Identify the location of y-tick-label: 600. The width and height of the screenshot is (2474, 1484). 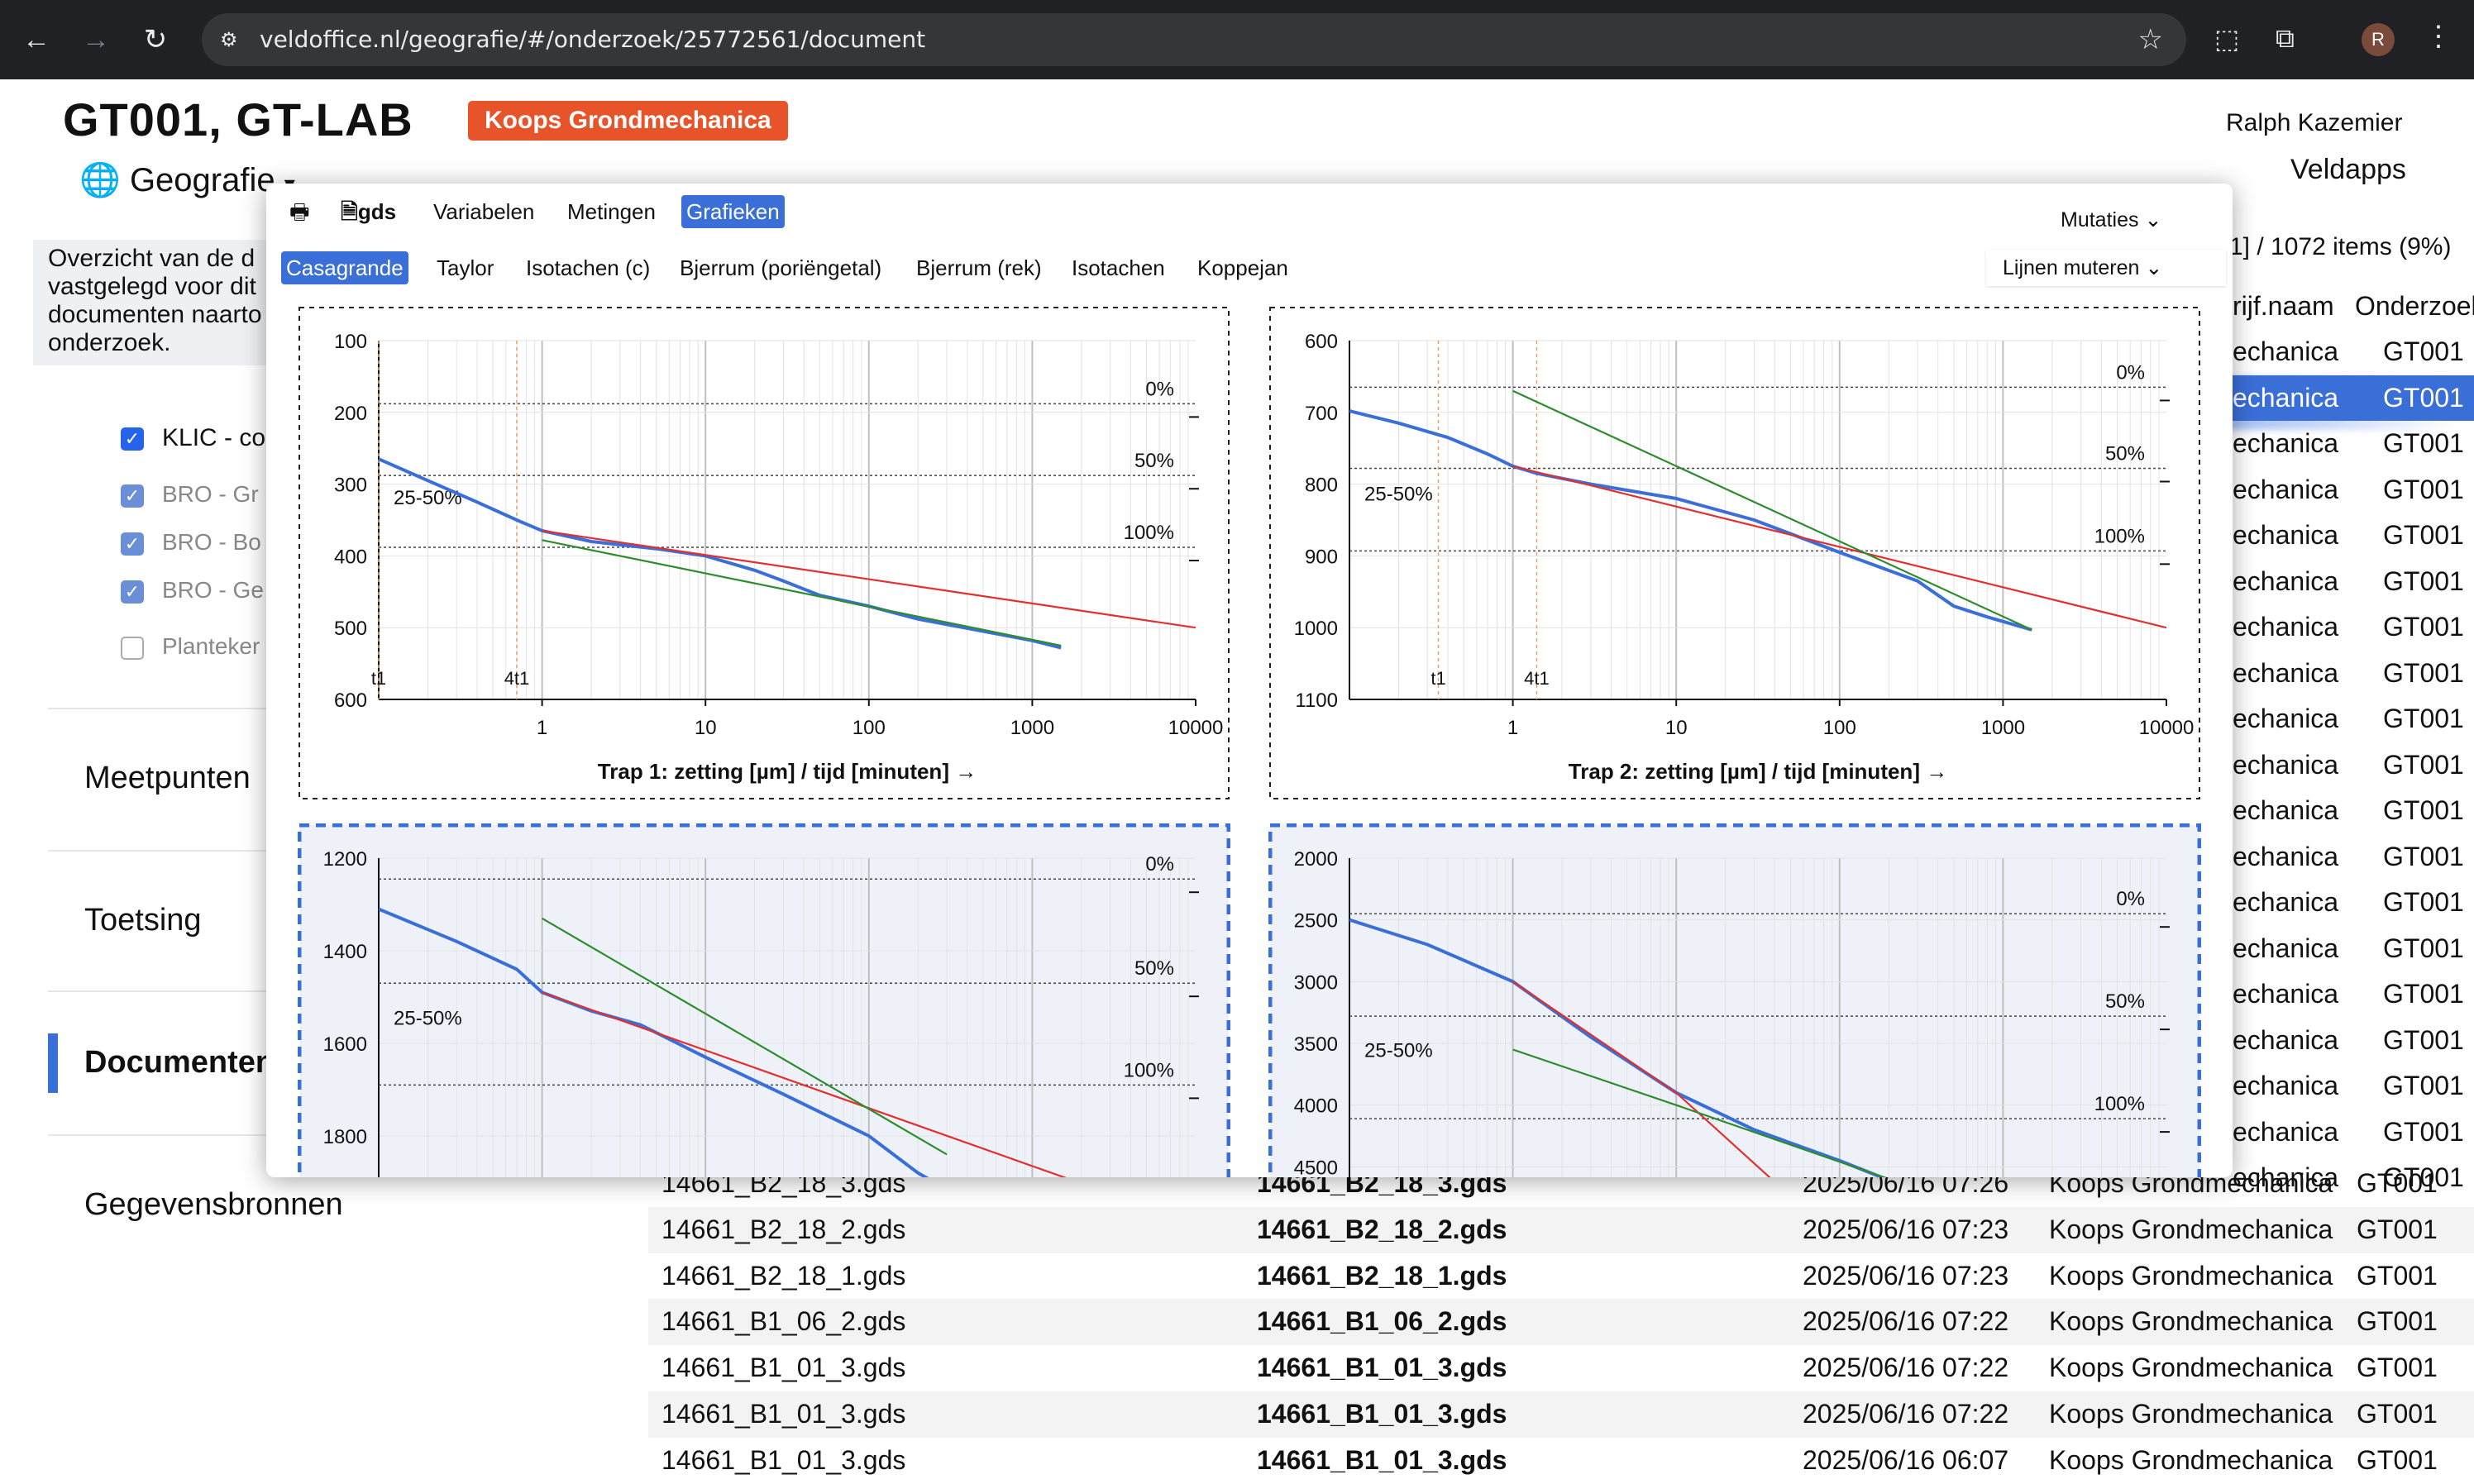
(350, 701).